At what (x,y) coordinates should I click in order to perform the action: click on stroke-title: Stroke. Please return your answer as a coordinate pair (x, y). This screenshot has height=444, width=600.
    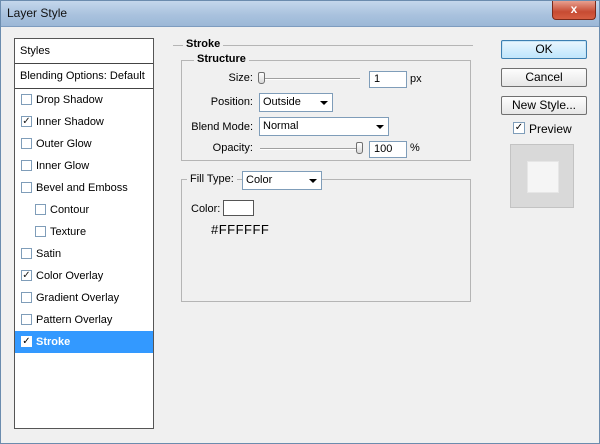
    Looking at the image, I should click on (203, 44).